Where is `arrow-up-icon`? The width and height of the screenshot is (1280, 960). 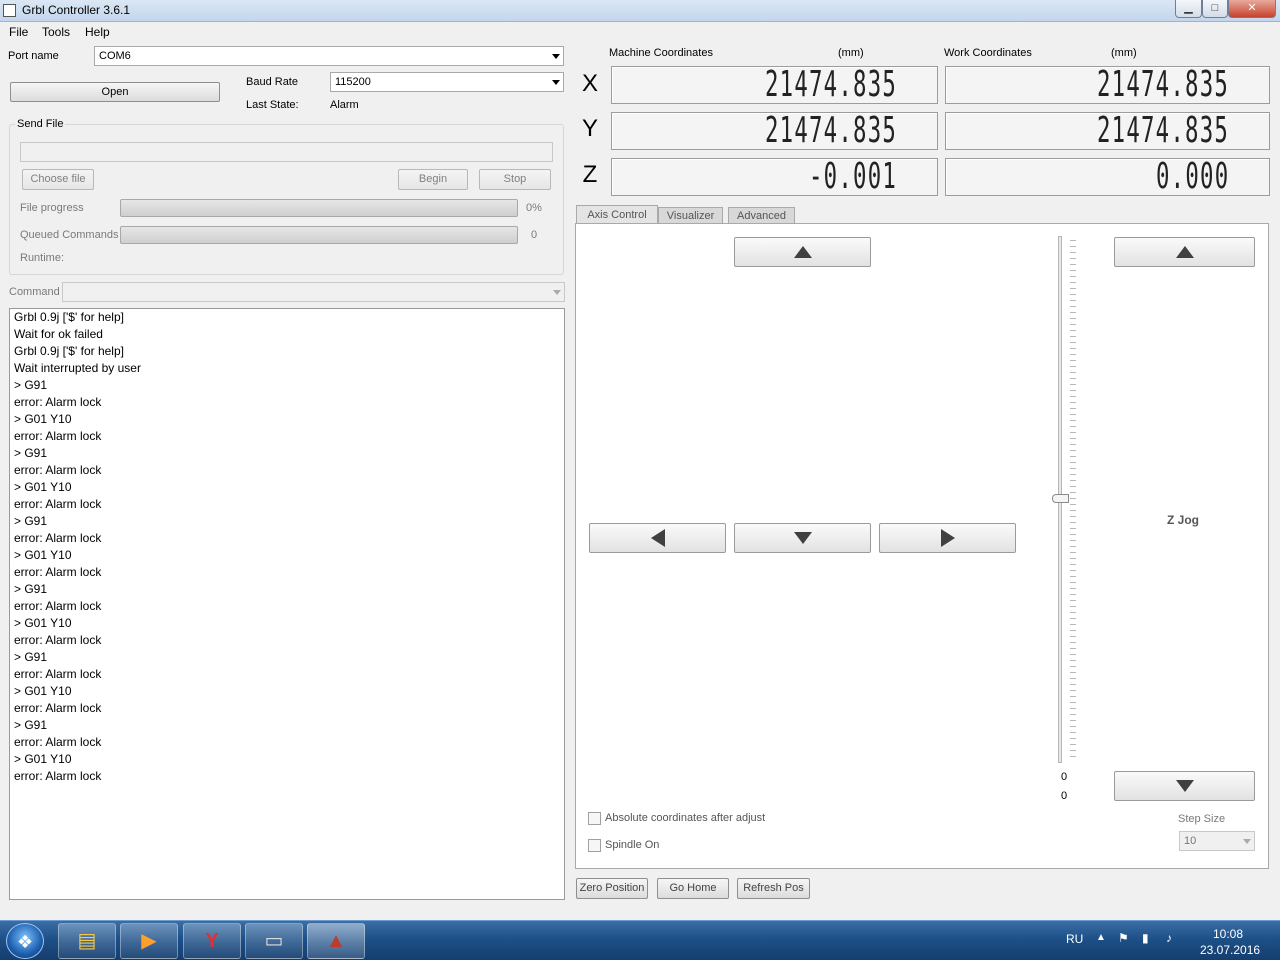
arrow-up-icon is located at coordinates (802, 252).